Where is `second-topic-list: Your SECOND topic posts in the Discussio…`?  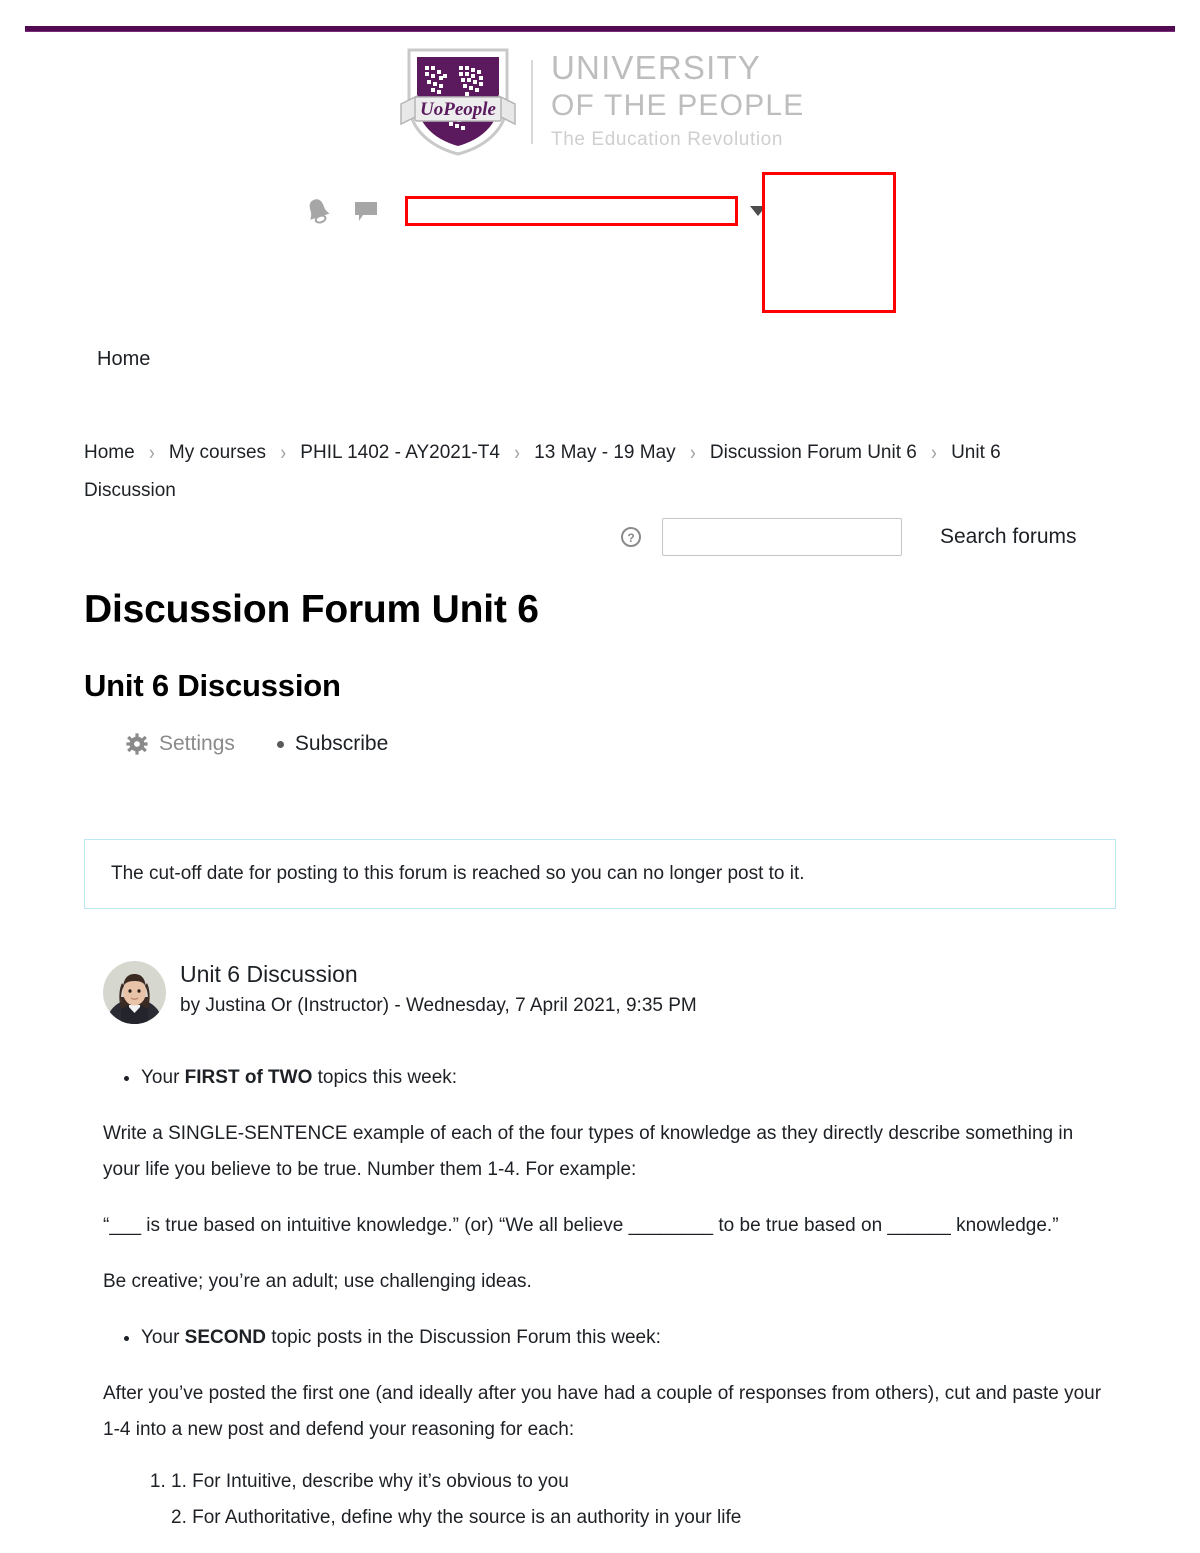 second-topic-list: Your SECOND topic posts in the Discussio… is located at coordinates (608, 1338).